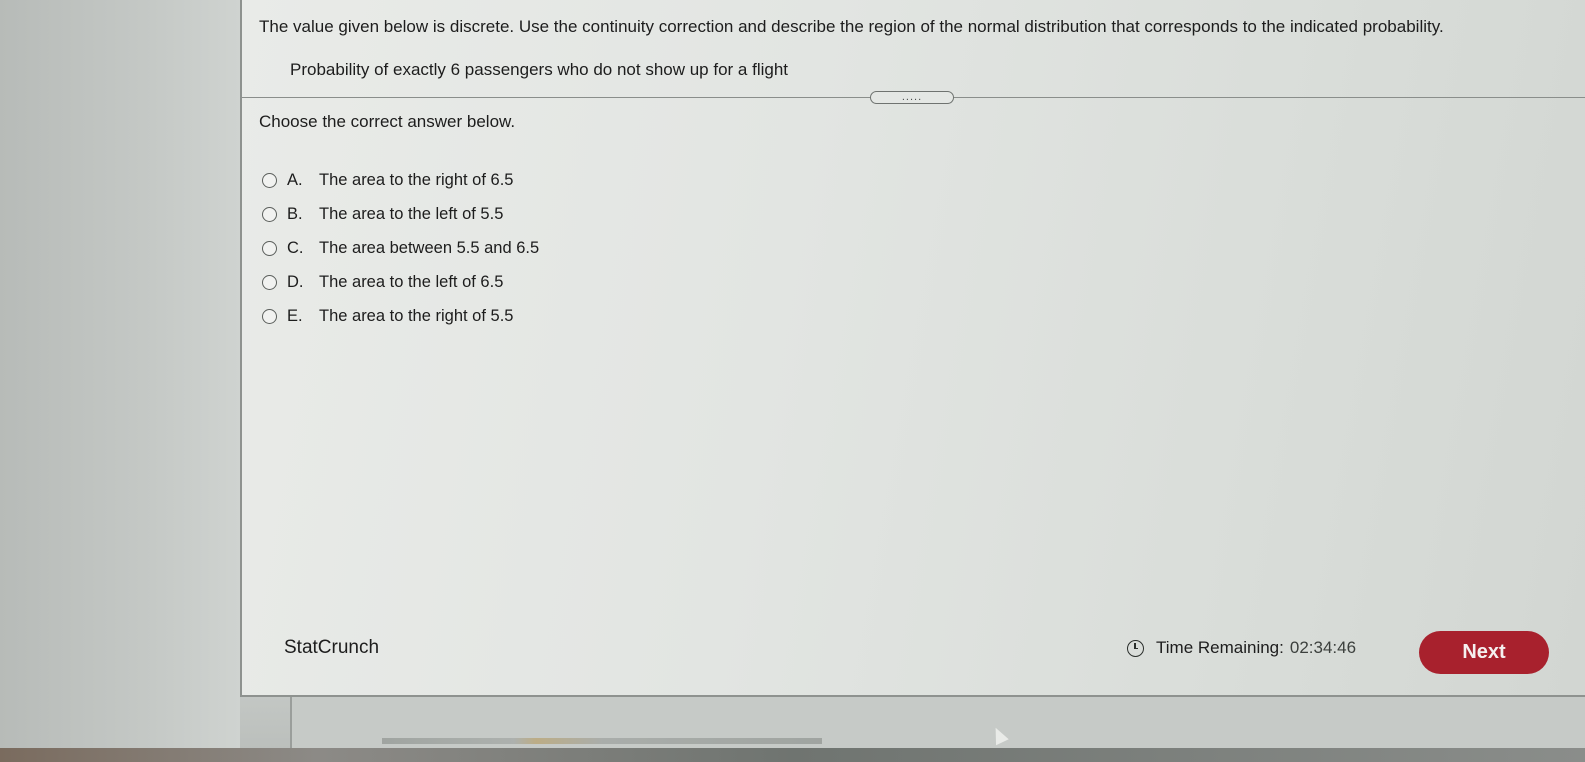 The width and height of the screenshot is (1585, 762). Describe the element at coordinates (331, 648) in the screenshot. I see `statcrunch-link: StatCrunch` at that location.